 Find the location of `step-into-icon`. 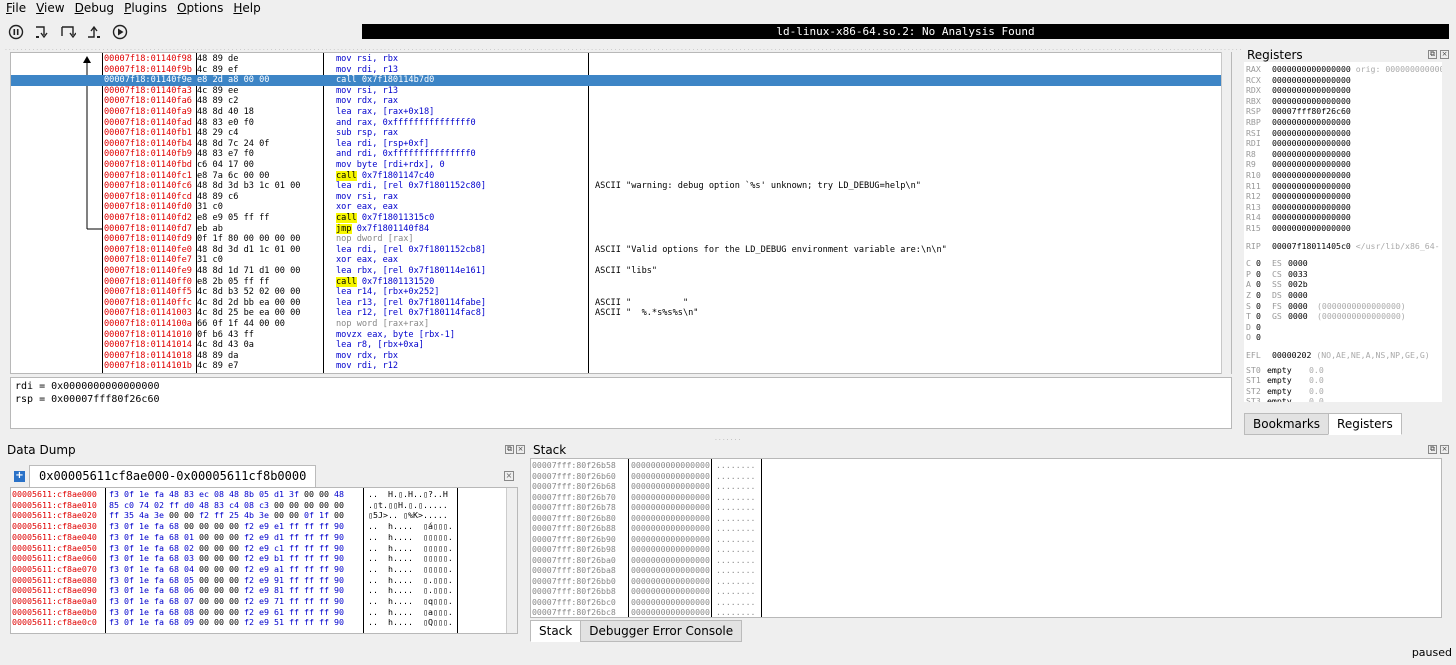

step-into-icon is located at coordinates (42, 32).